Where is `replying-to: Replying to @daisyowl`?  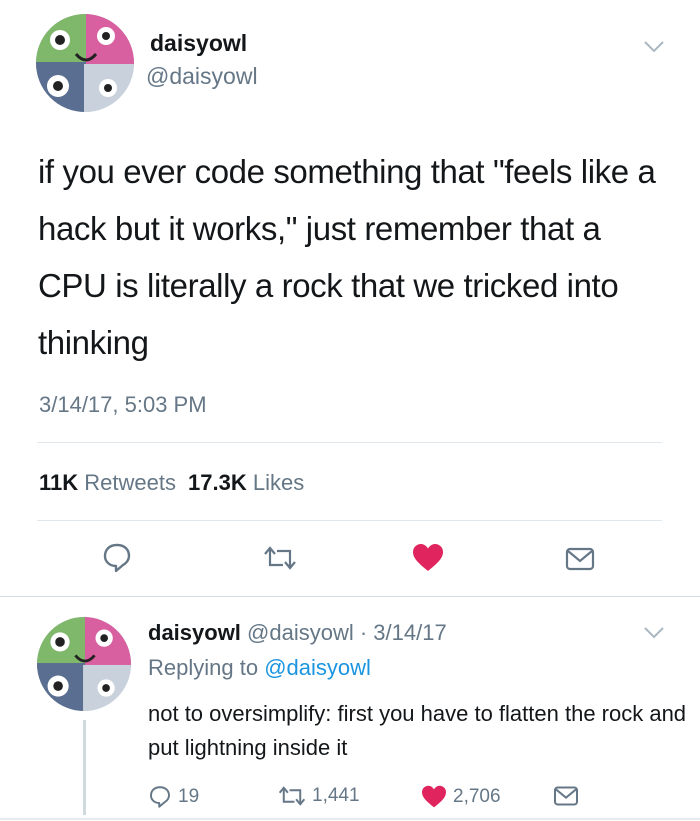 replying-to: Replying to @daisyowl is located at coordinates (259, 668).